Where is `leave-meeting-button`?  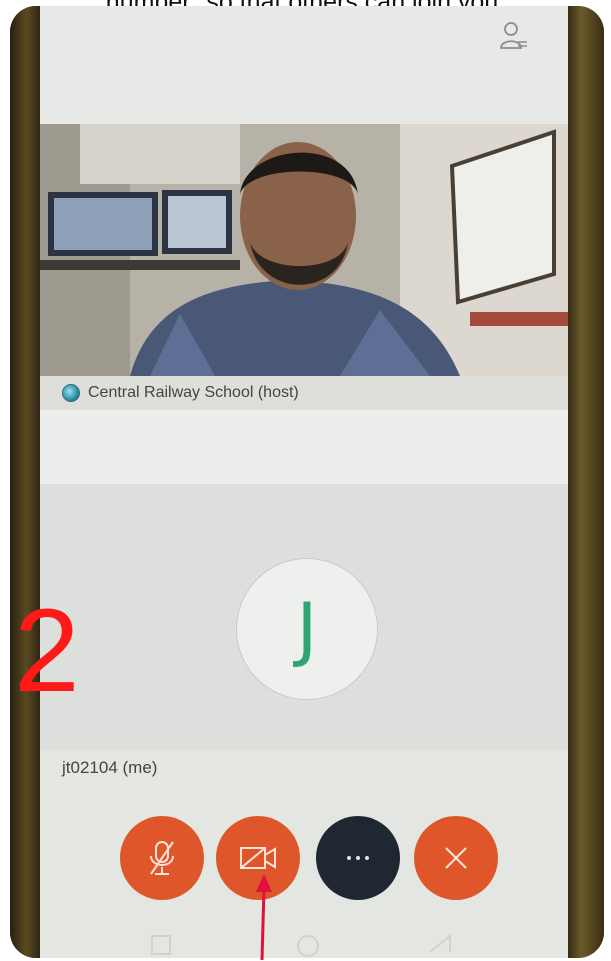 leave-meeting-button is located at coordinates (456, 858).